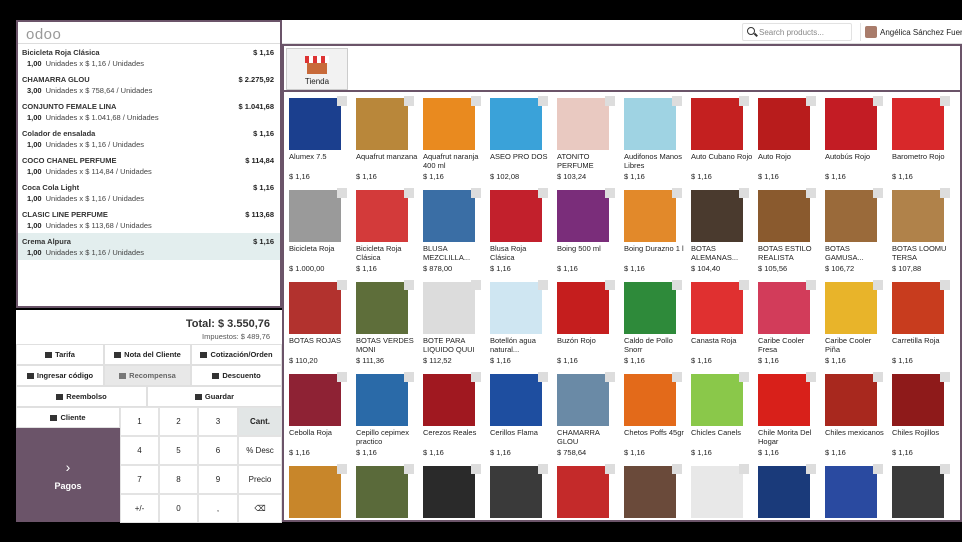 The height and width of the screenshot is (542, 962). Describe the element at coordinates (520, 416) in the screenshot. I see `product-card: Cerillos Flama $ 1,16` at that location.